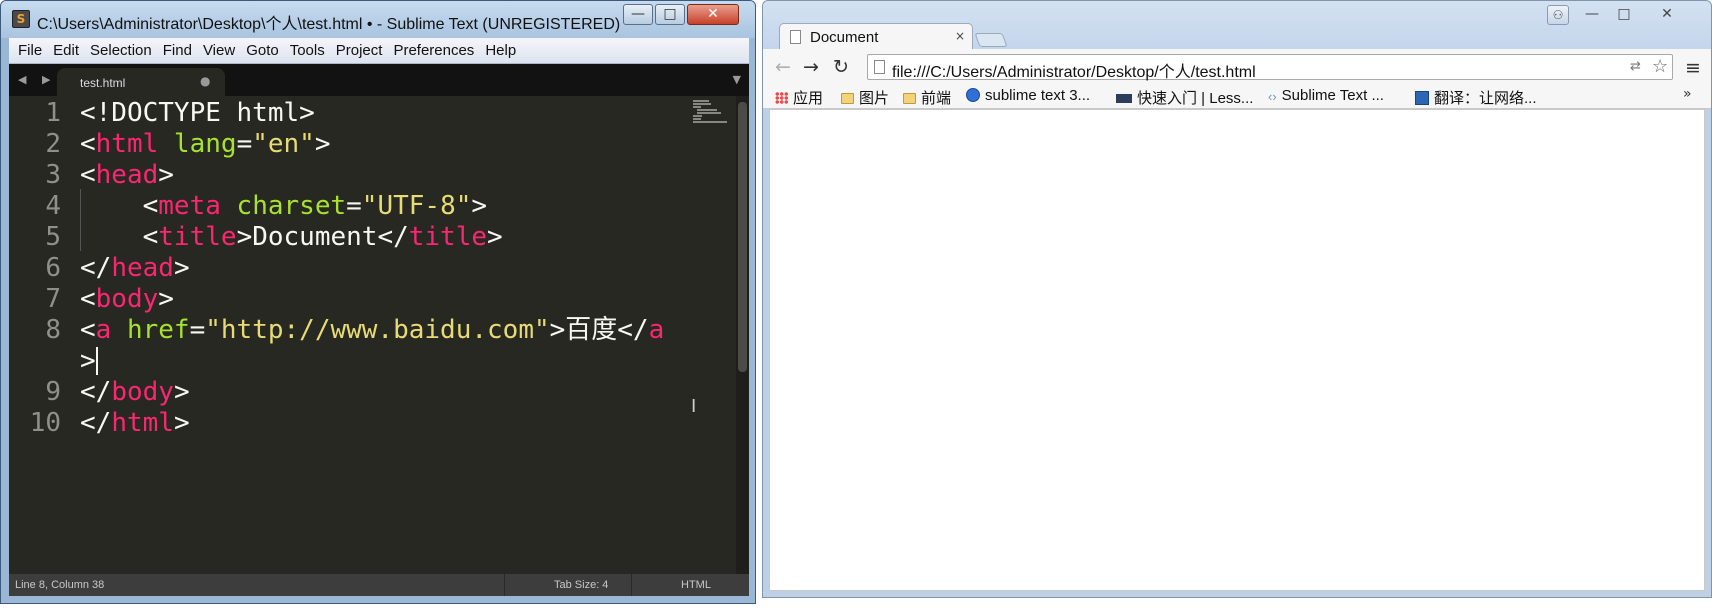 This screenshot has height=616, width=1720. What do you see at coordinates (262, 48) in the screenshot?
I see `menu-goto: Goto` at bounding box center [262, 48].